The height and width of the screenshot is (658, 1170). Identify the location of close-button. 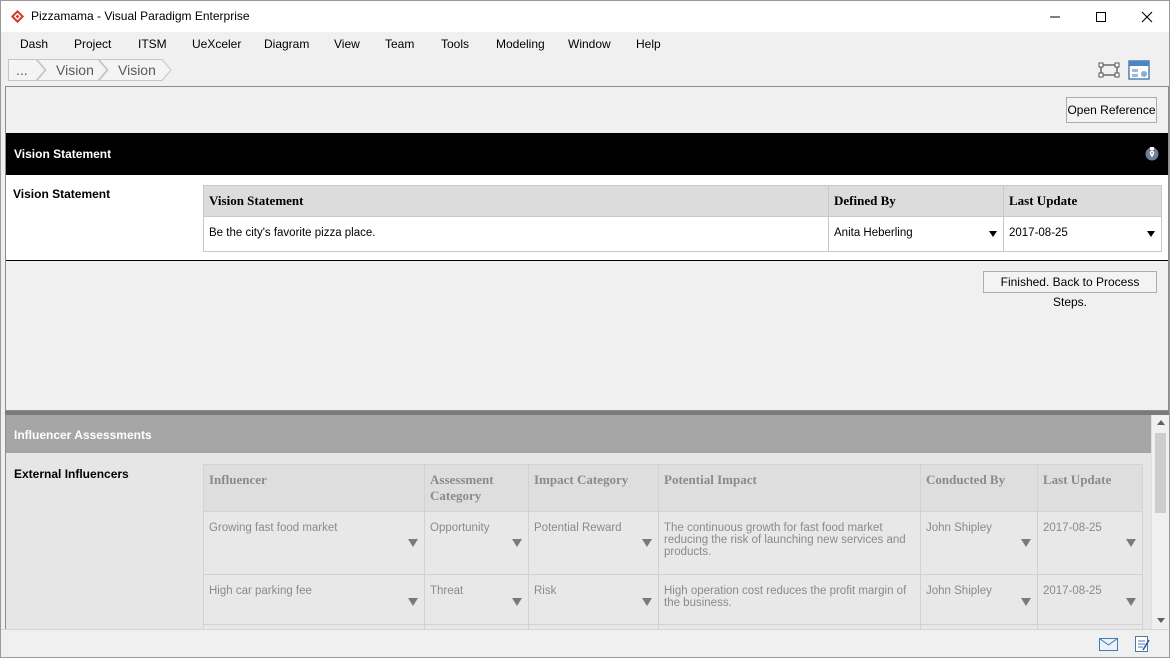
(1147, 16).